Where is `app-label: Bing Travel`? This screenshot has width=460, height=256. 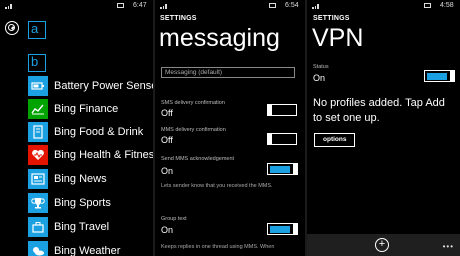
app-label: Bing Travel is located at coordinates (82, 227).